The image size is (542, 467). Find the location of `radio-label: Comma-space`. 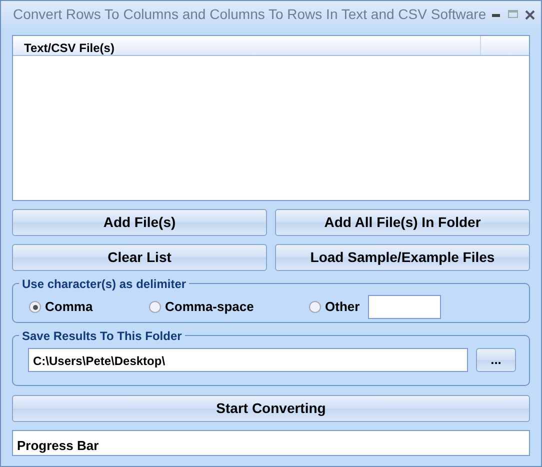

radio-label: Comma-space is located at coordinates (209, 307).